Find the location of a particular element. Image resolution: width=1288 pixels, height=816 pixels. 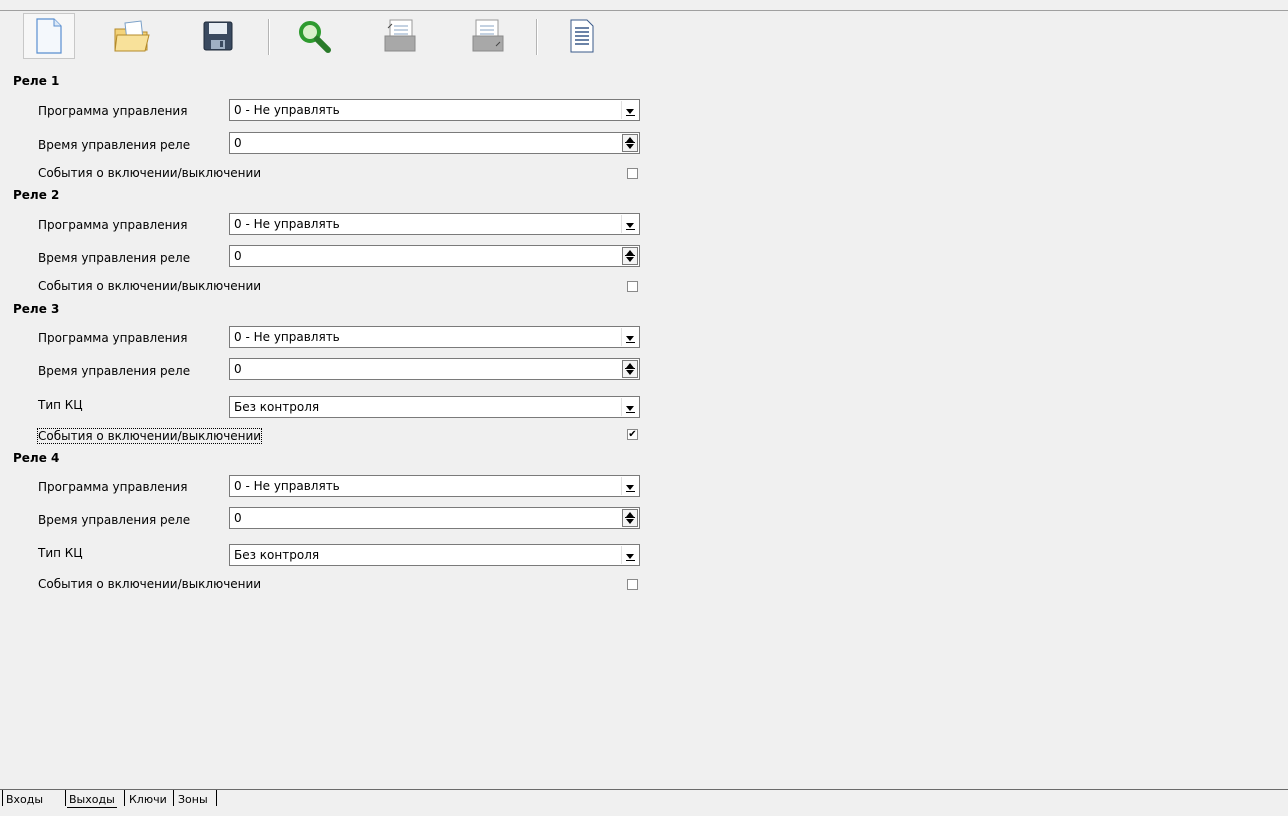

open-folder-icon is located at coordinates (132, 36).